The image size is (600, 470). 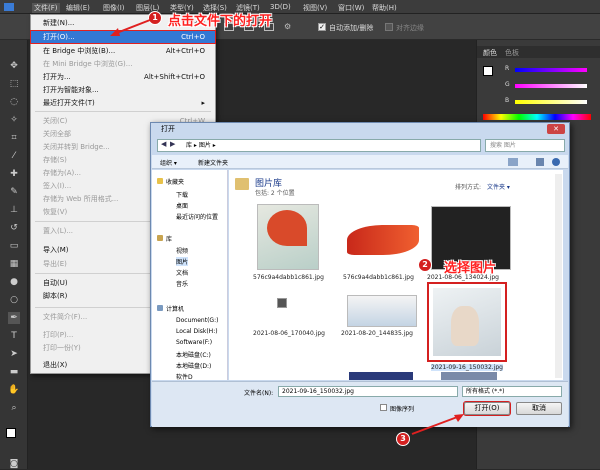 I want to click on quick-mask-icon: ◙, so click(x=14, y=464).